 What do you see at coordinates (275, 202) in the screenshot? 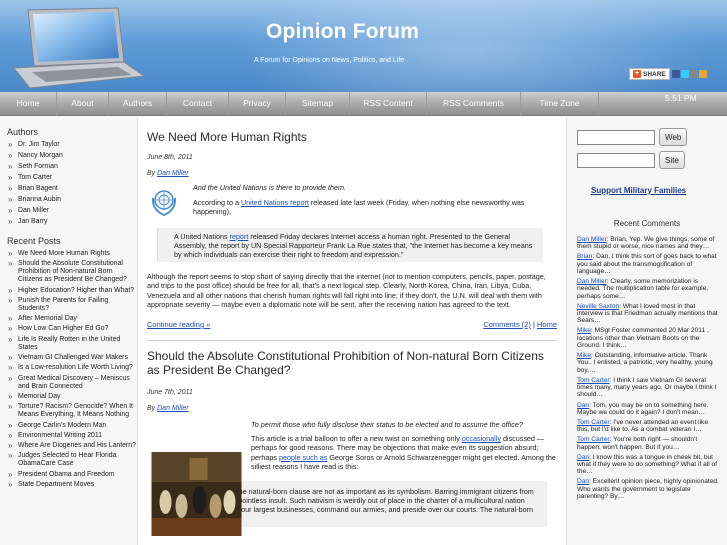
I see `un-report-link: United Nations report` at bounding box center [275, 202].